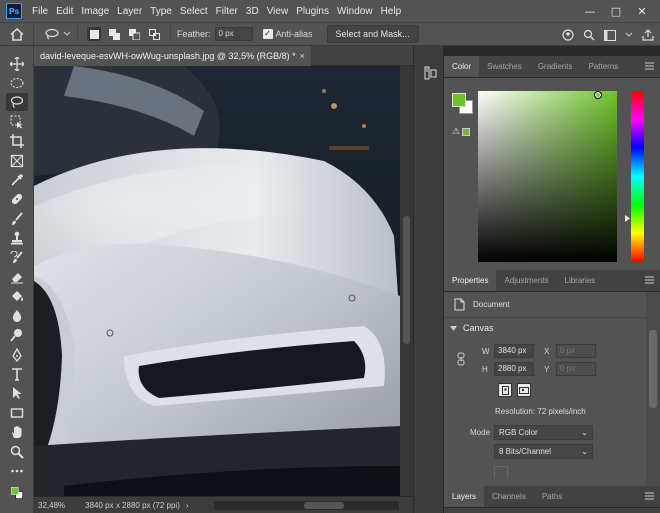 The width and height of the screenshot is (660, 513). Describe the element at coordinates (459, 100) in the screenshot. I see `foreground-color-swatch` at that location.